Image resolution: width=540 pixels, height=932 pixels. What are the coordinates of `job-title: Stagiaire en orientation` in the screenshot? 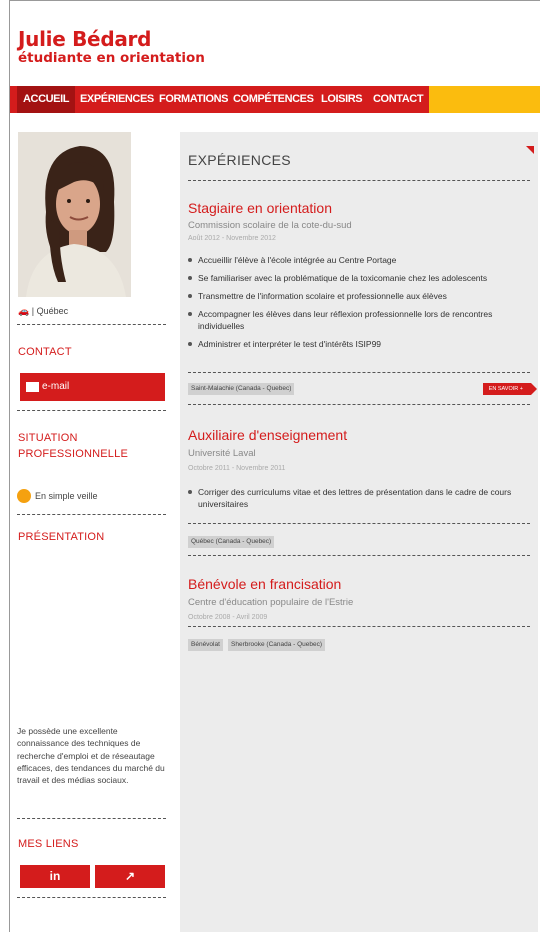 It's located at (260, 208).